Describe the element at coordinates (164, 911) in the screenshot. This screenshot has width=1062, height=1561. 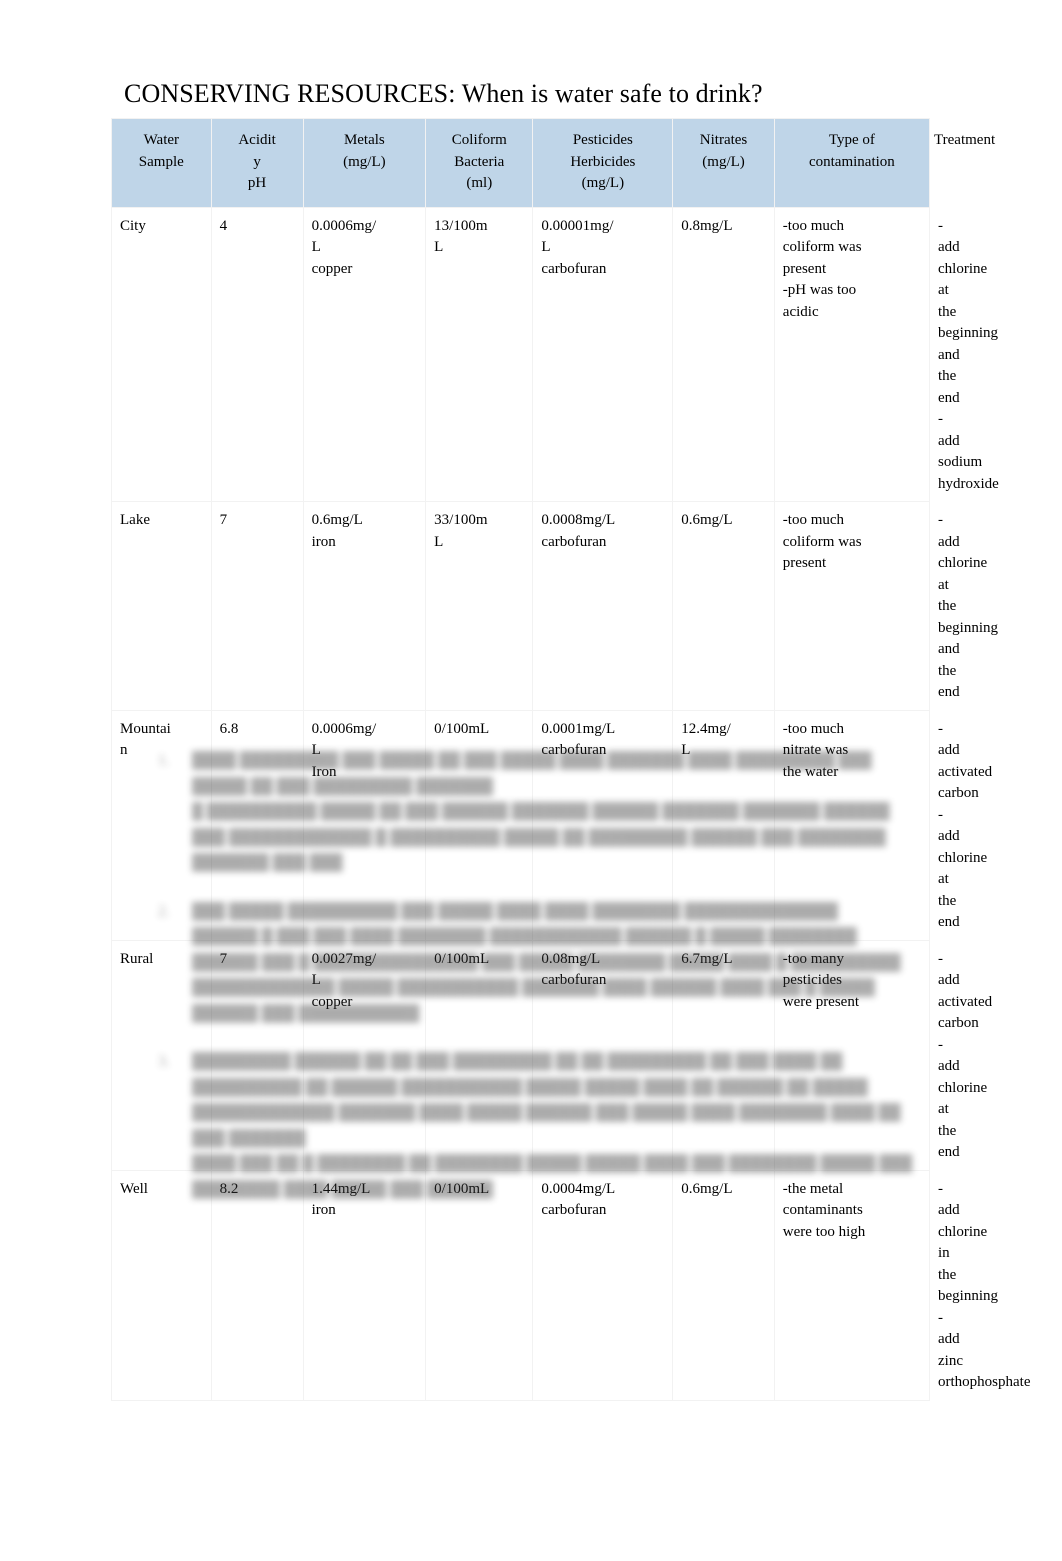
I see `list-item-number: 2.` at that location.